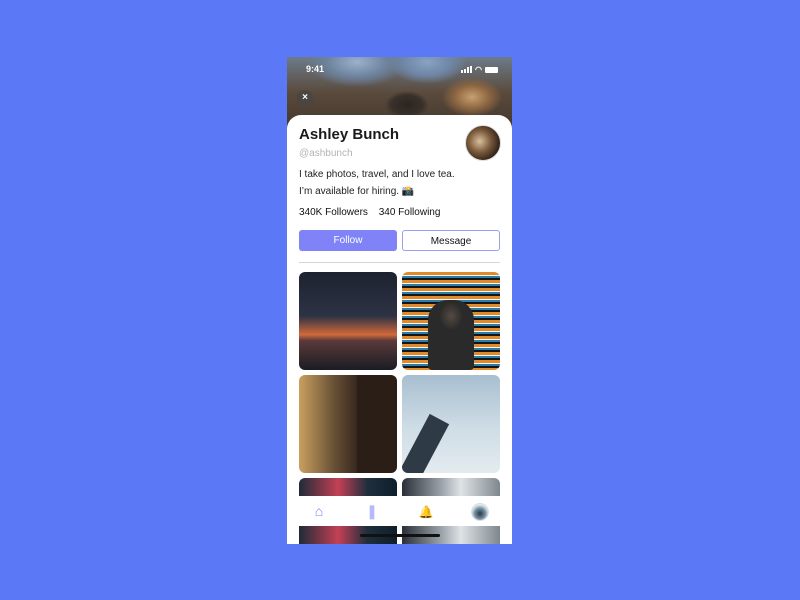  I want to click on tab-bookmarks: ❚, so click(372, 511).